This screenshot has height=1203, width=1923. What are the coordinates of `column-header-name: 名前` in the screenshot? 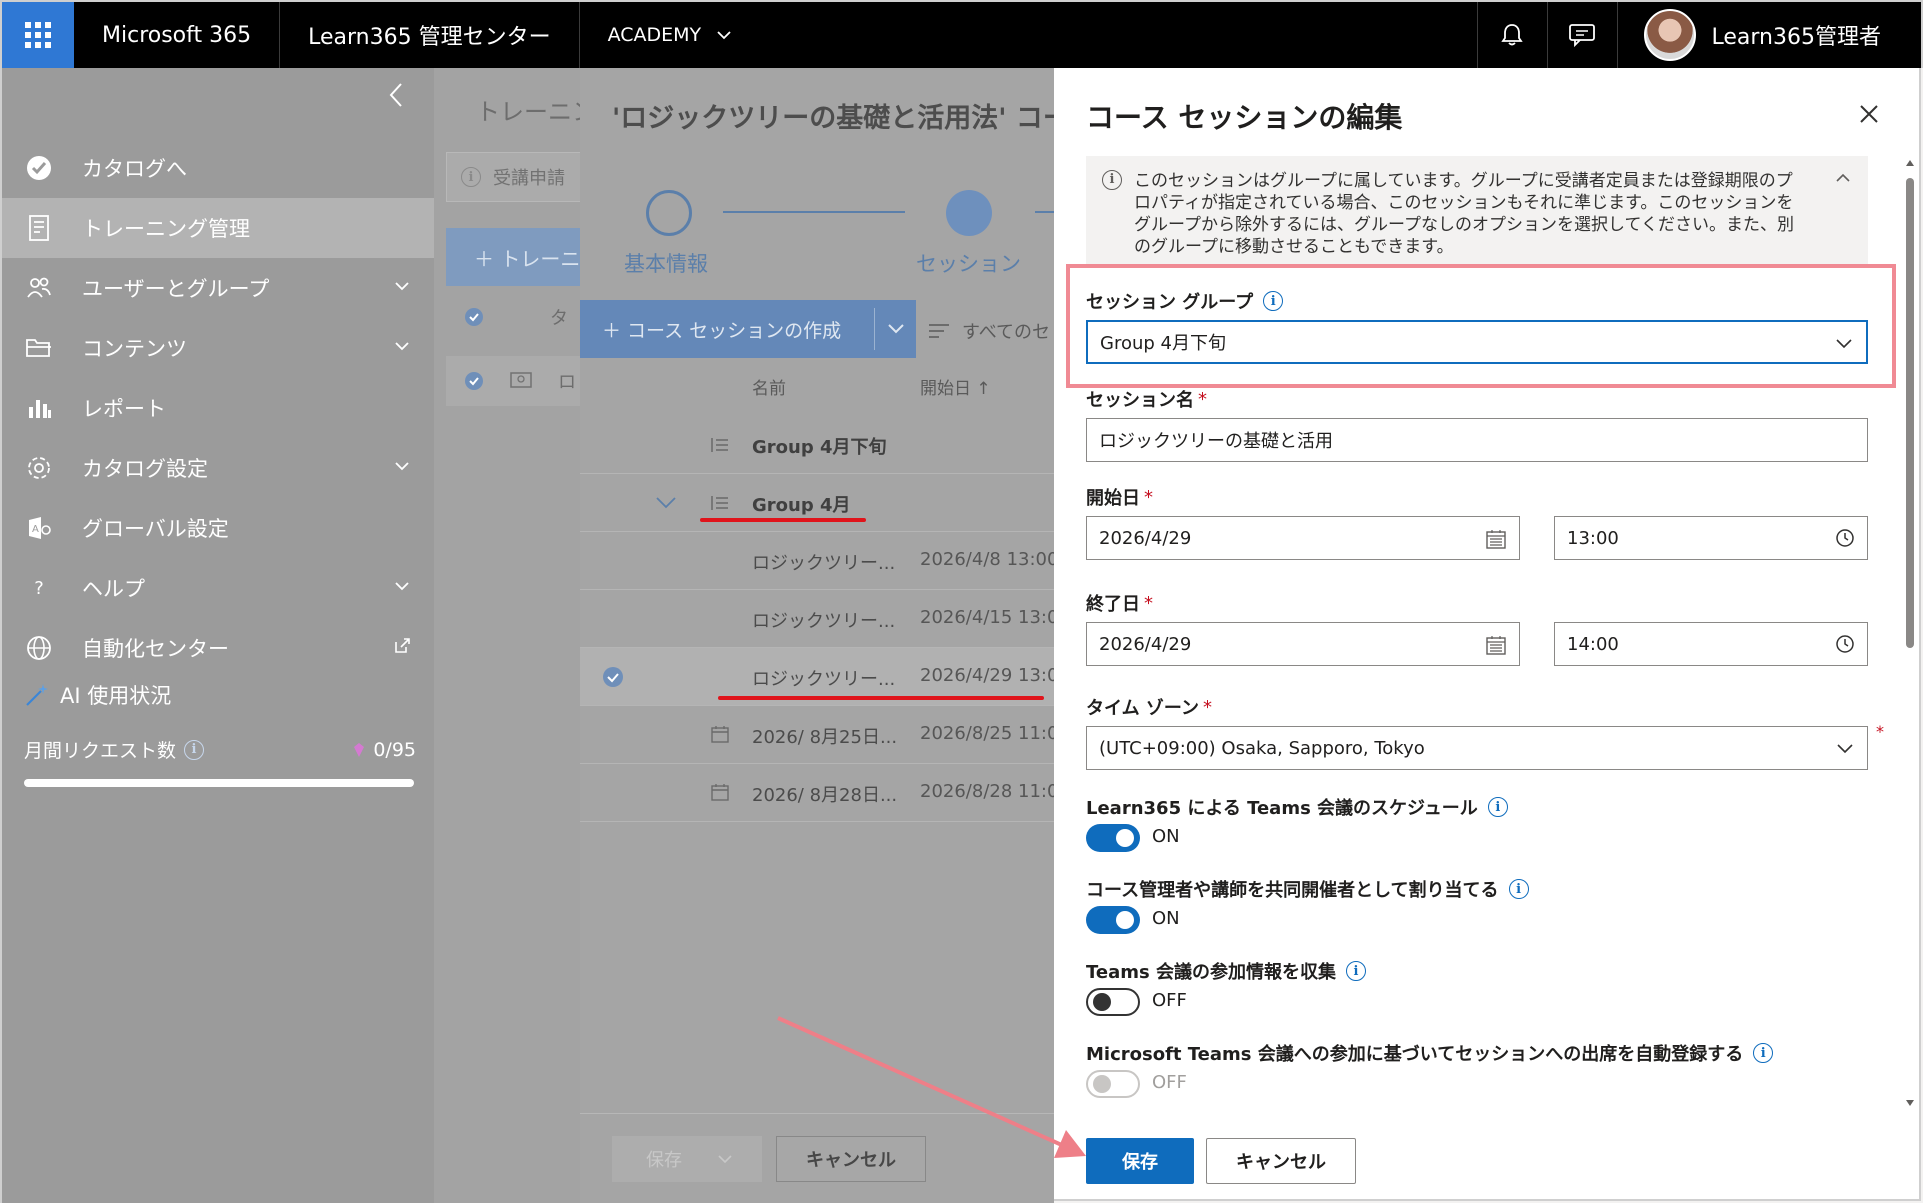 It's located at (769, 386).